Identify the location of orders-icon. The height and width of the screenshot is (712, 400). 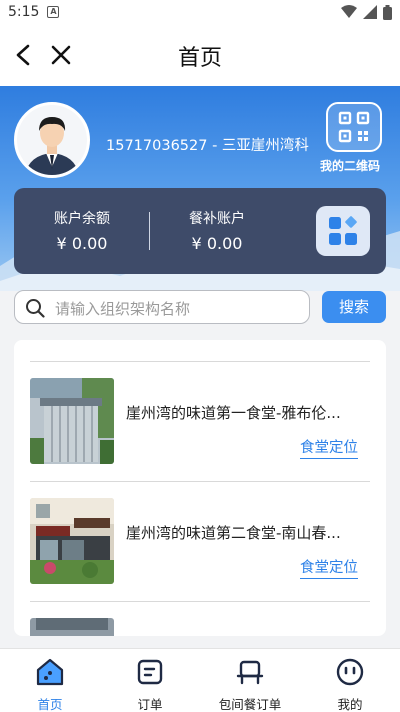
(150, 672).